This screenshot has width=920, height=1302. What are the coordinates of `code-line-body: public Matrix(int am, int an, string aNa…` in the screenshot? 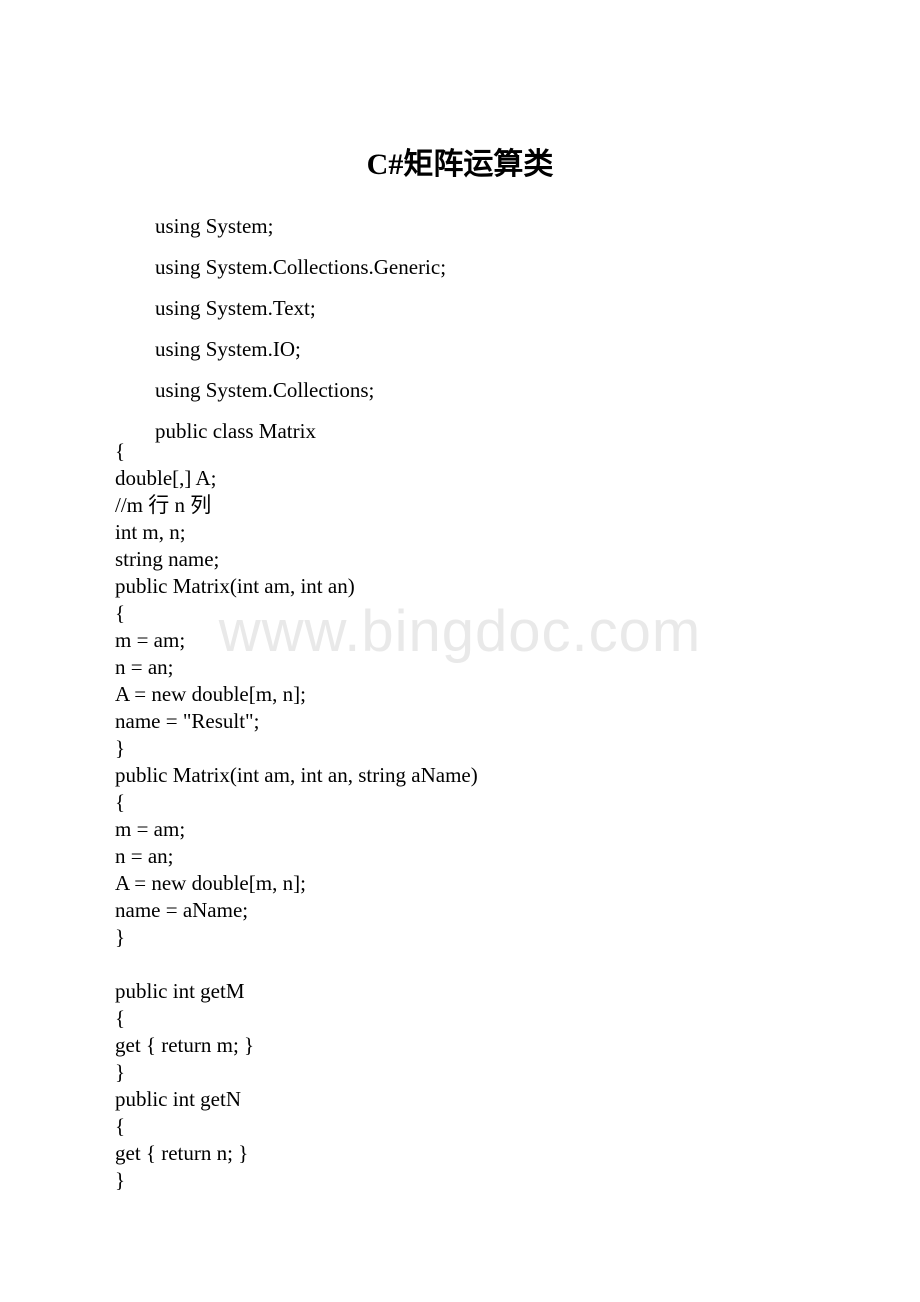 It's located at (296, 775).